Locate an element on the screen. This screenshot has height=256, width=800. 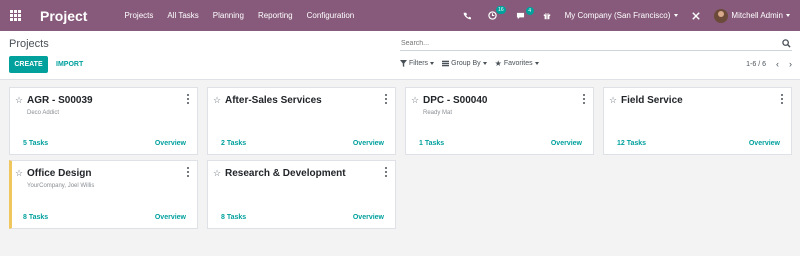
groupby-icon is located at coordinates (446, 63).